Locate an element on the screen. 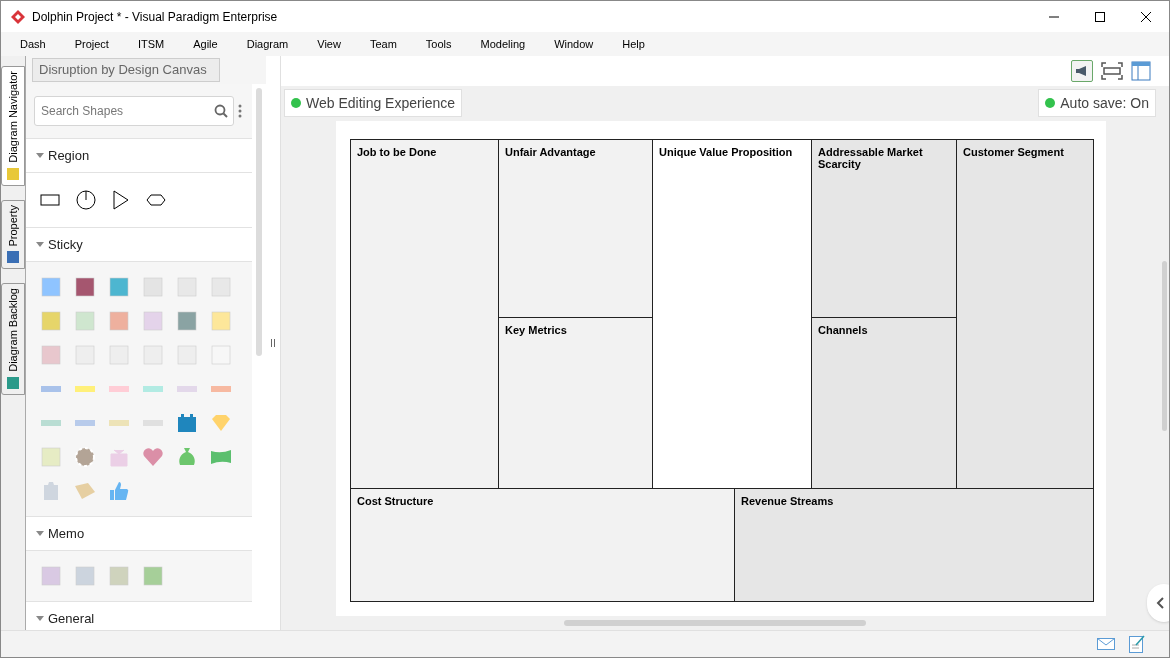 This screenshot has width=1170, height=658. close-icon is located at coordinates (1146, 16).